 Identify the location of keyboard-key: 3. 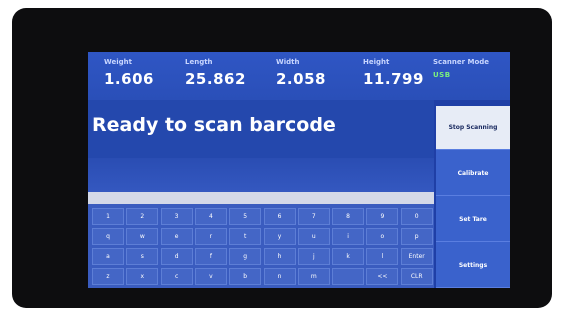
(176, 216).